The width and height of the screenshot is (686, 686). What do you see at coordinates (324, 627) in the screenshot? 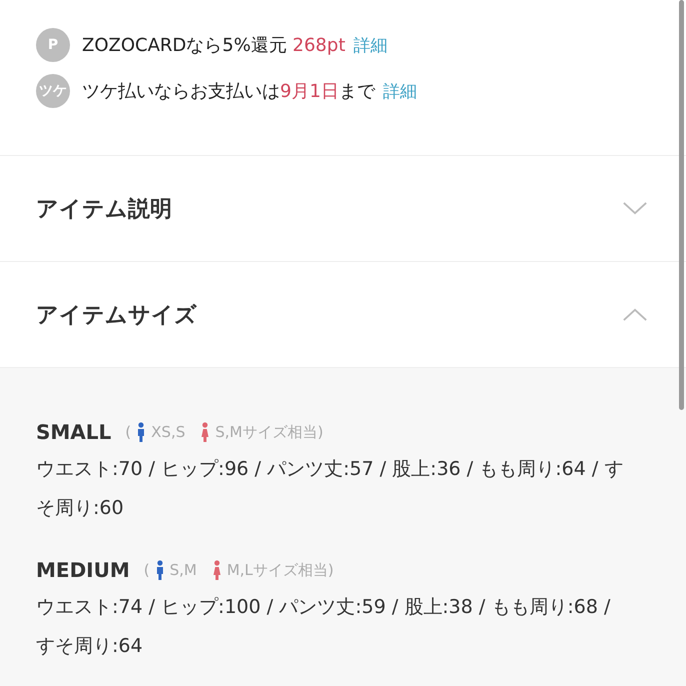
I see `measurements-text: ウエスト:74 / ヒップ:100 / パンツ丈:59 / 股上:38 / もも周り:68 / すそ周り:64` at bounding box center [324, 627].